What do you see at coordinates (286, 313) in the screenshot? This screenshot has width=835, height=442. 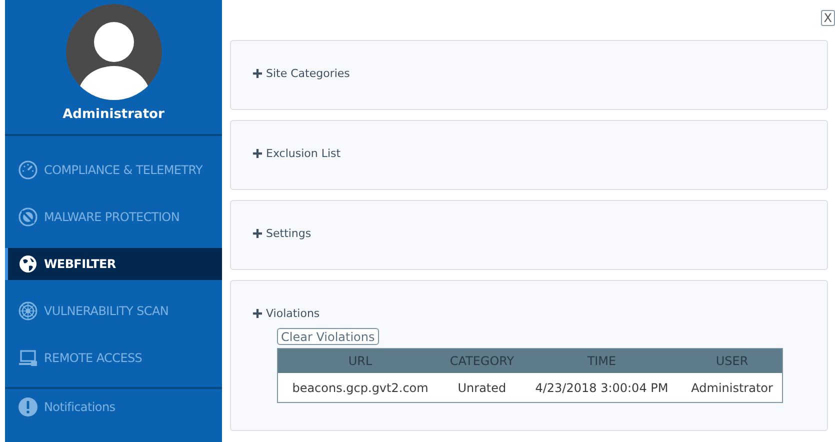 I see `section-header: Violations` at bounding box center [286, 313].